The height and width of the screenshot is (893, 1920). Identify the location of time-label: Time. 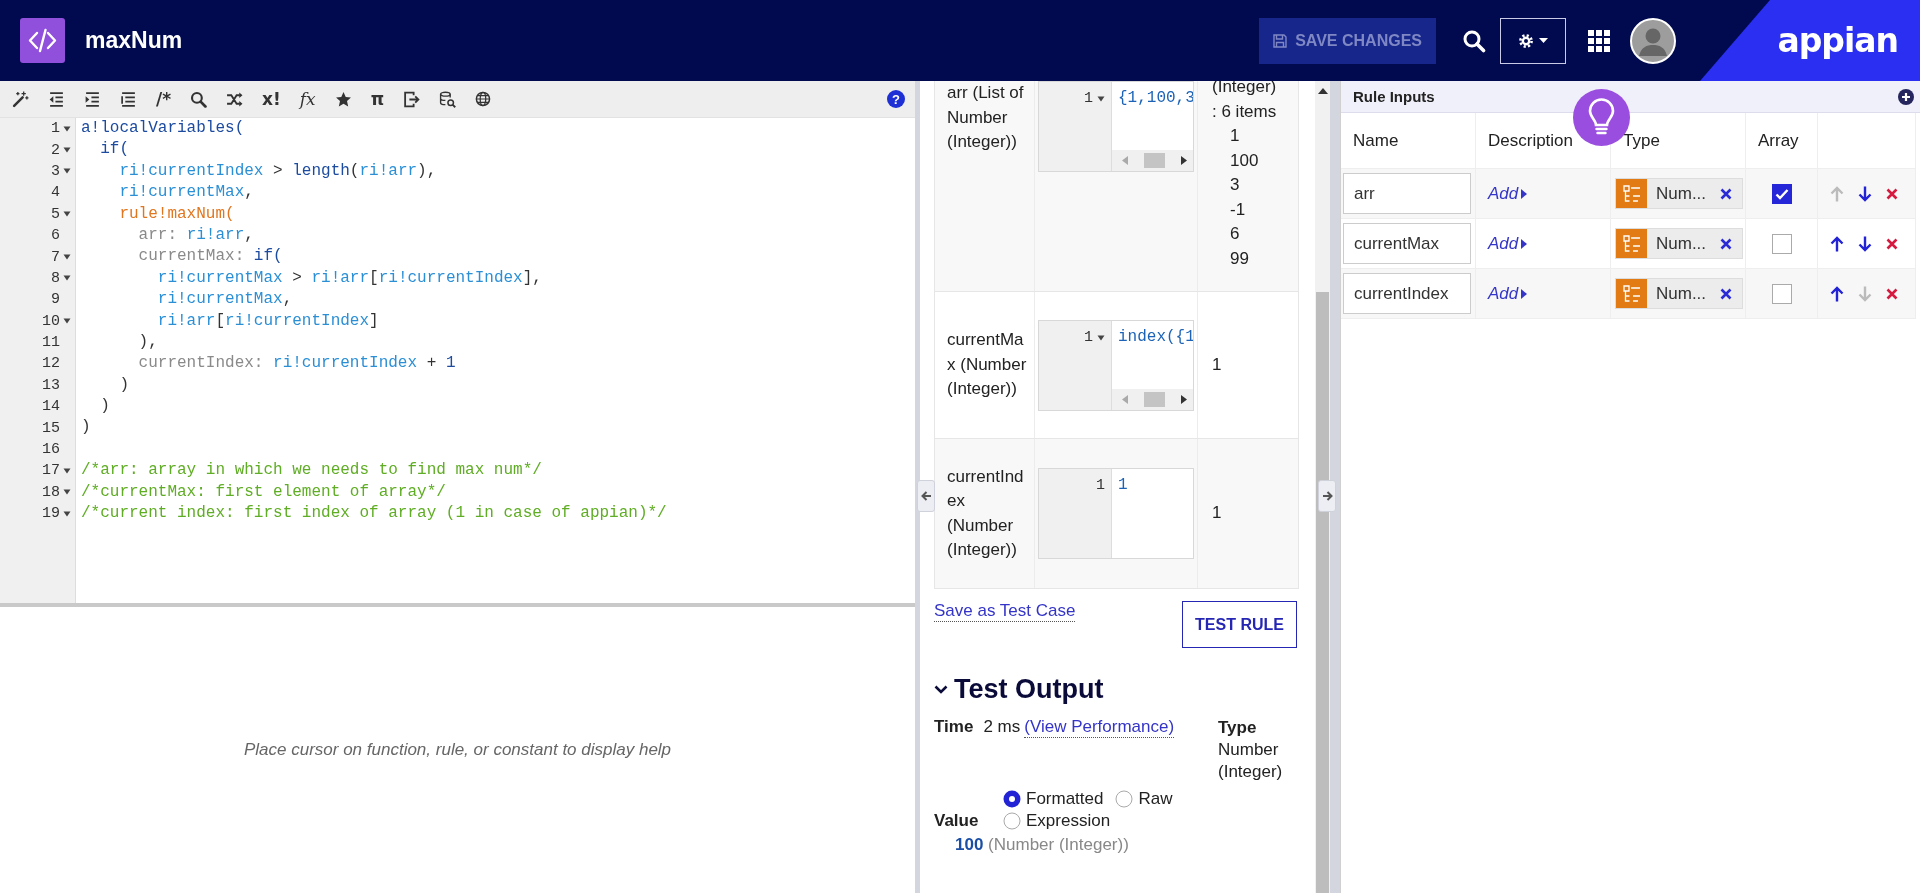
(954, 727).